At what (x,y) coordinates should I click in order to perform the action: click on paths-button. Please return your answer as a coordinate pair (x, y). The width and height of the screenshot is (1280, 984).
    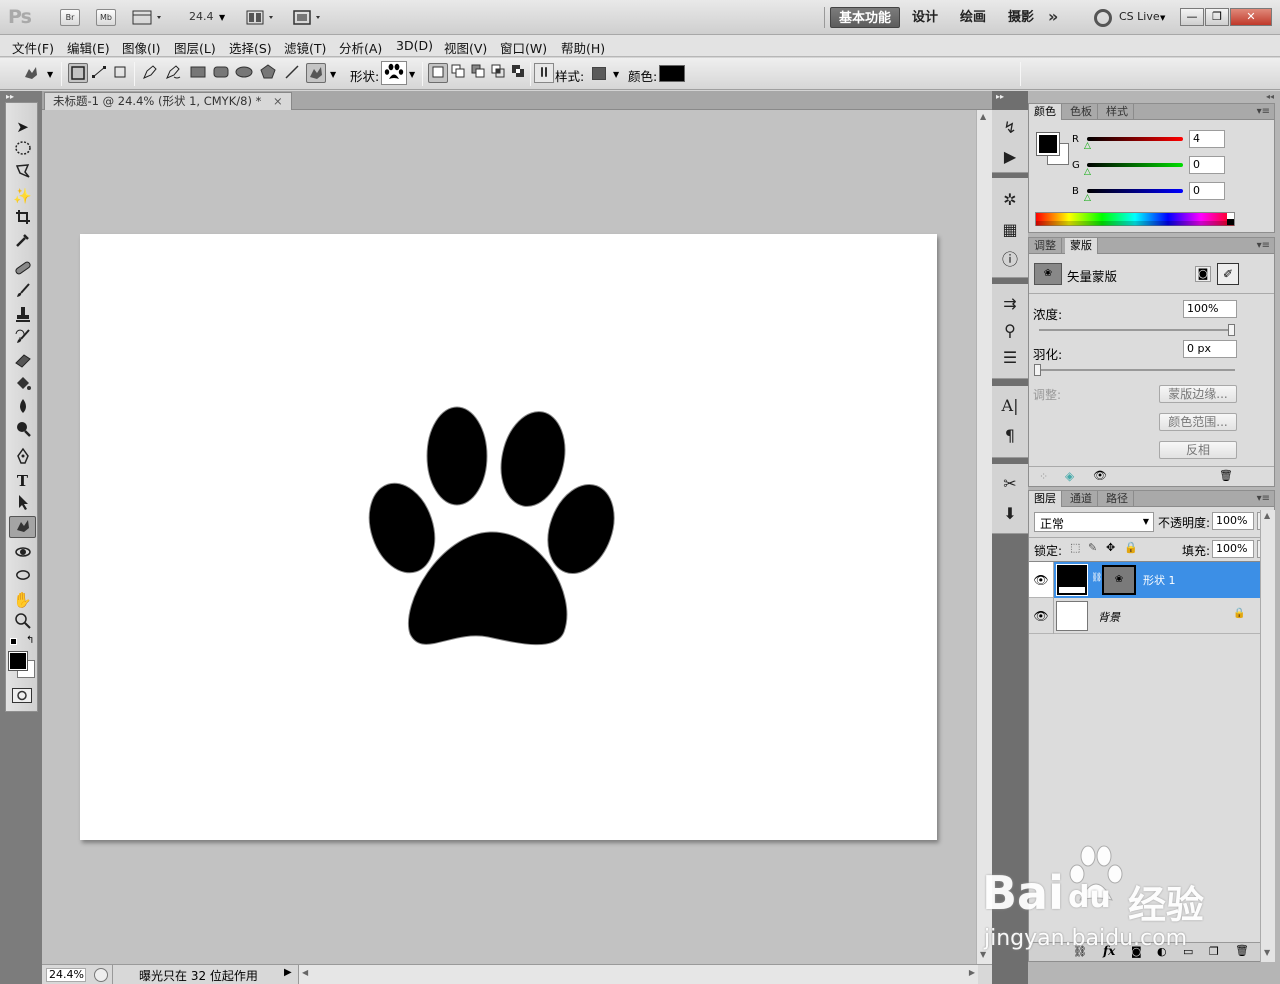
    Looking at the image, I should click on (99, 73).